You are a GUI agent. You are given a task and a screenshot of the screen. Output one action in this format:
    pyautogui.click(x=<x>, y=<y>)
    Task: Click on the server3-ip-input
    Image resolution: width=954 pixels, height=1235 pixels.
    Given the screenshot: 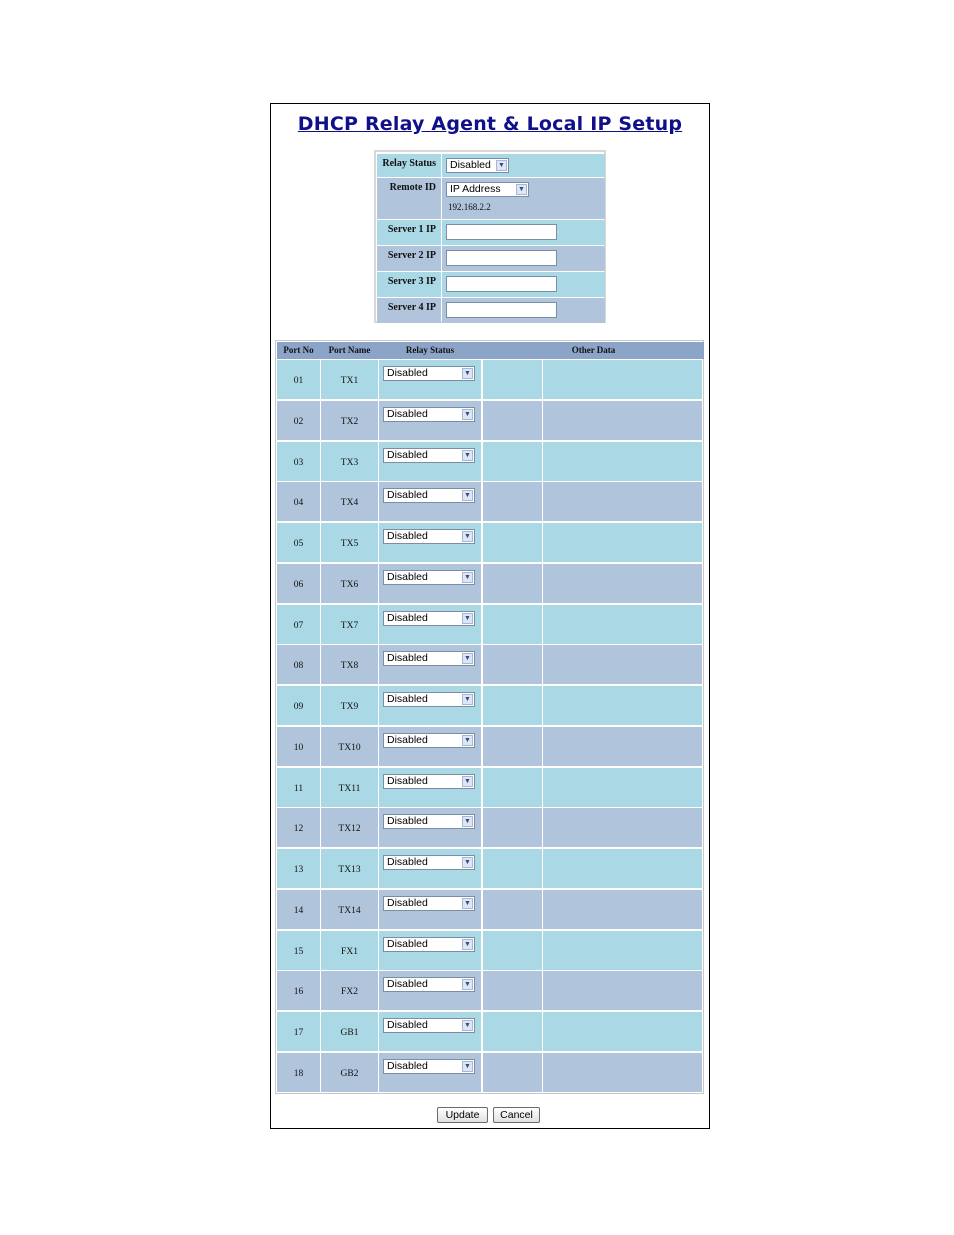 What is the action you would take?
    pyautogui.click(x=501, y=284)
    